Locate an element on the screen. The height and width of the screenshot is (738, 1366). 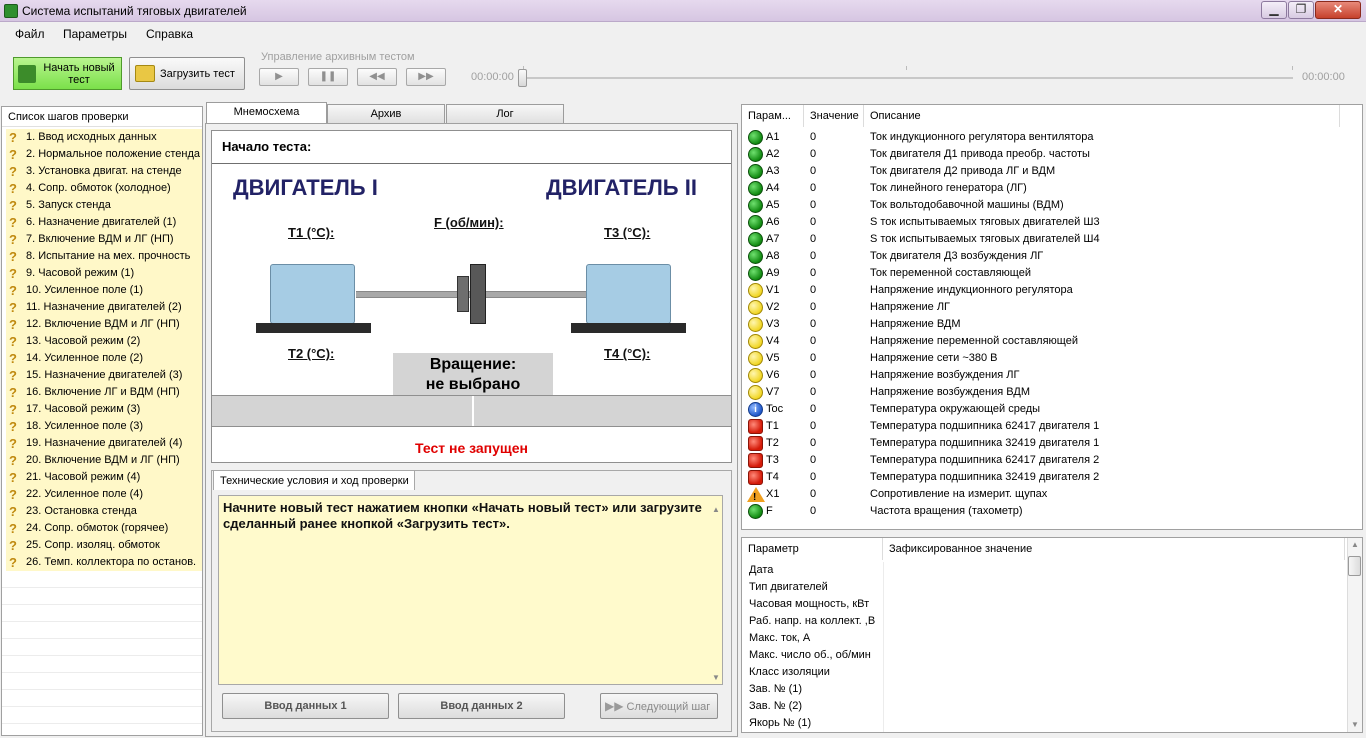
fixed-row: Раб. напр. на коллект. ,В is located at coordinates (1043, 621).